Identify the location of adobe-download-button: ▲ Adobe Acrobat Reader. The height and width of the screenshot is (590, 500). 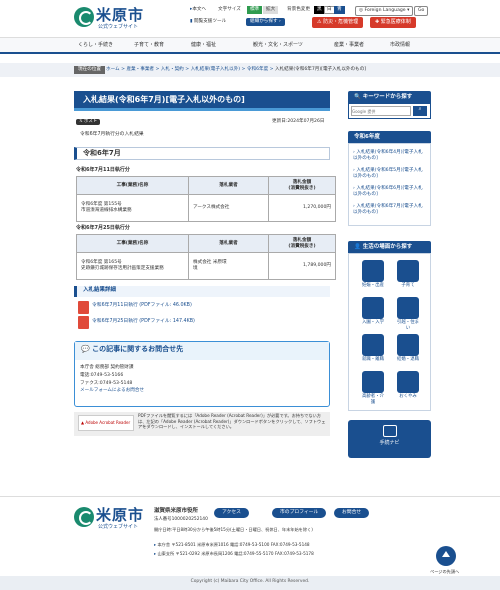
(106, 423).